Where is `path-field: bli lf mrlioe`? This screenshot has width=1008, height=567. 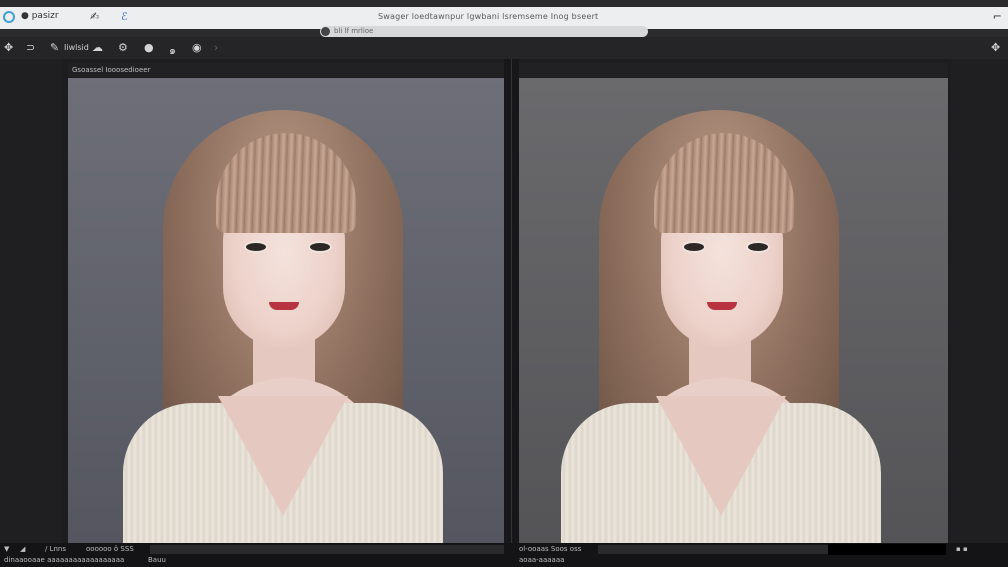 path-field: bli lf mrlioe is located at coordinates (484, 31).